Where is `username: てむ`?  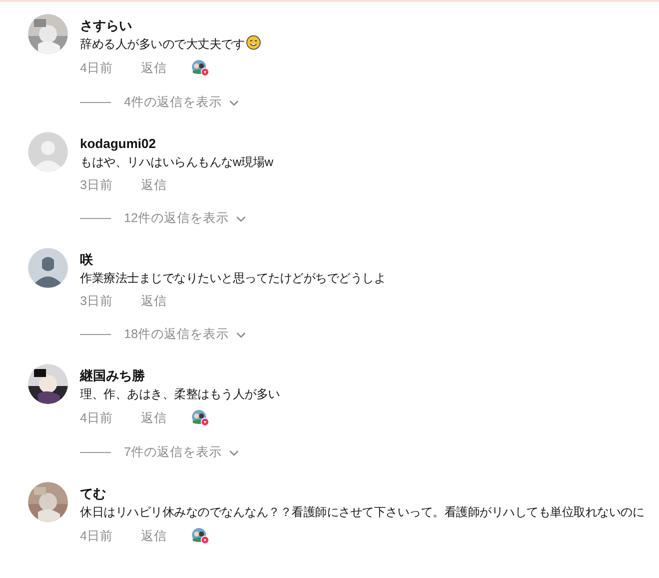
username: てむ is located at coordinates (362, 493).